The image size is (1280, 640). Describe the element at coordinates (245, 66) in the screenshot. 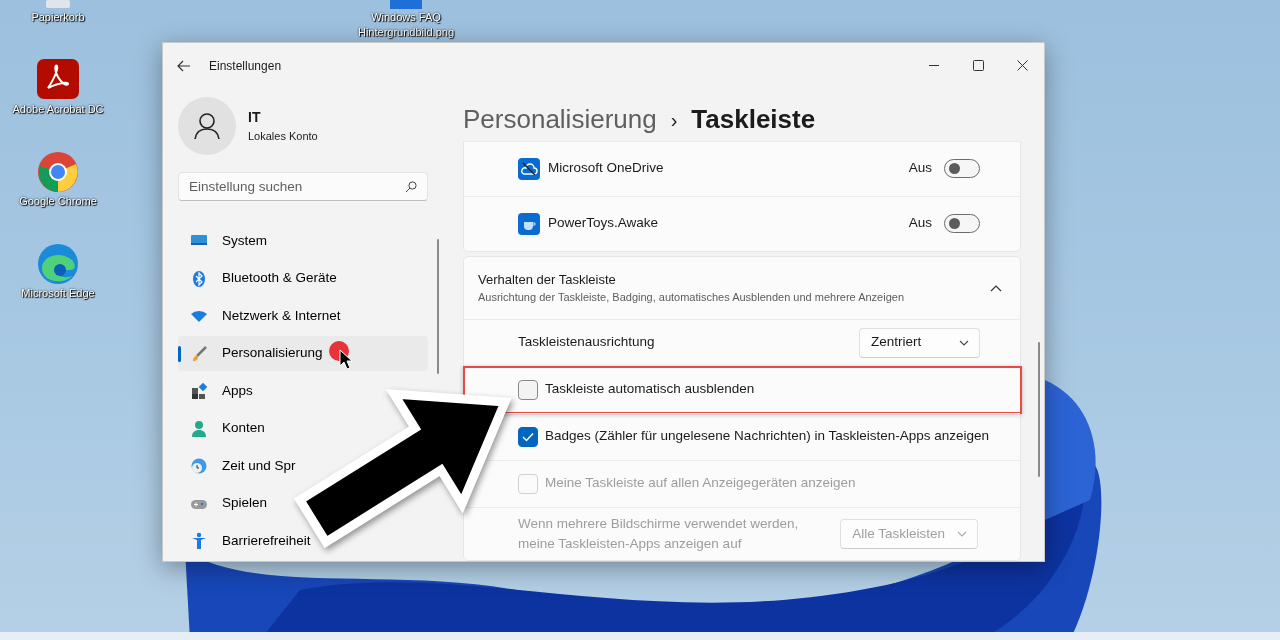

I see `window-title: Einstellungen` at that location.